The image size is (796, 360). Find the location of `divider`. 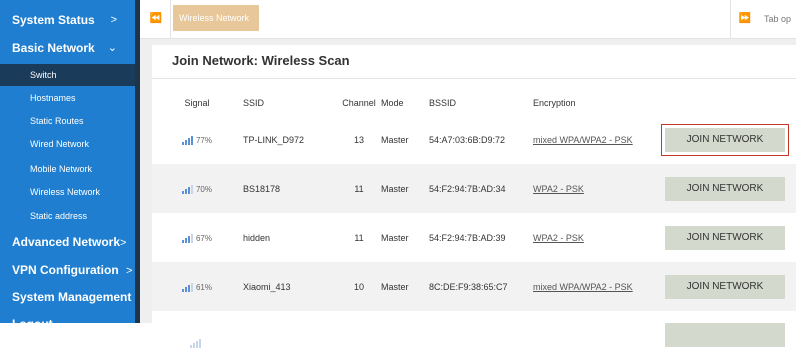

divider is located at coordinates (474, 78).